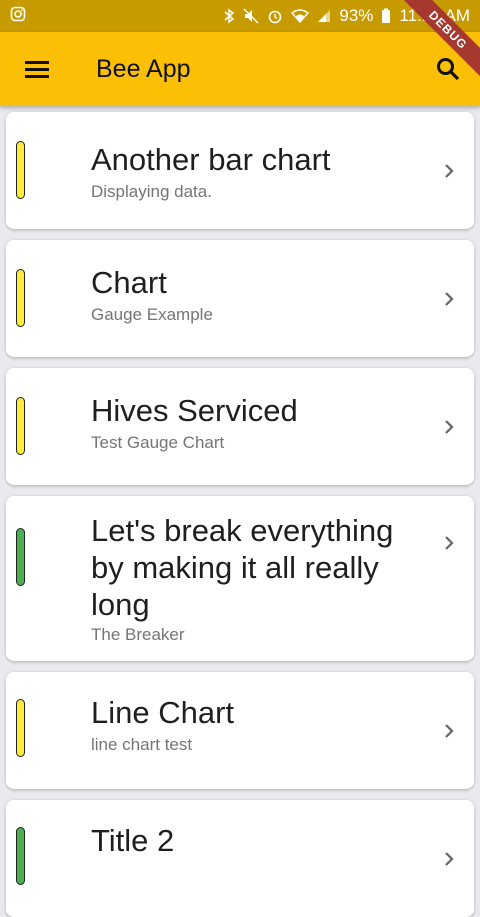 This screenshot has width=480, height=917. I want to click on item-subtitle: The Breaker, so click(138, 634).